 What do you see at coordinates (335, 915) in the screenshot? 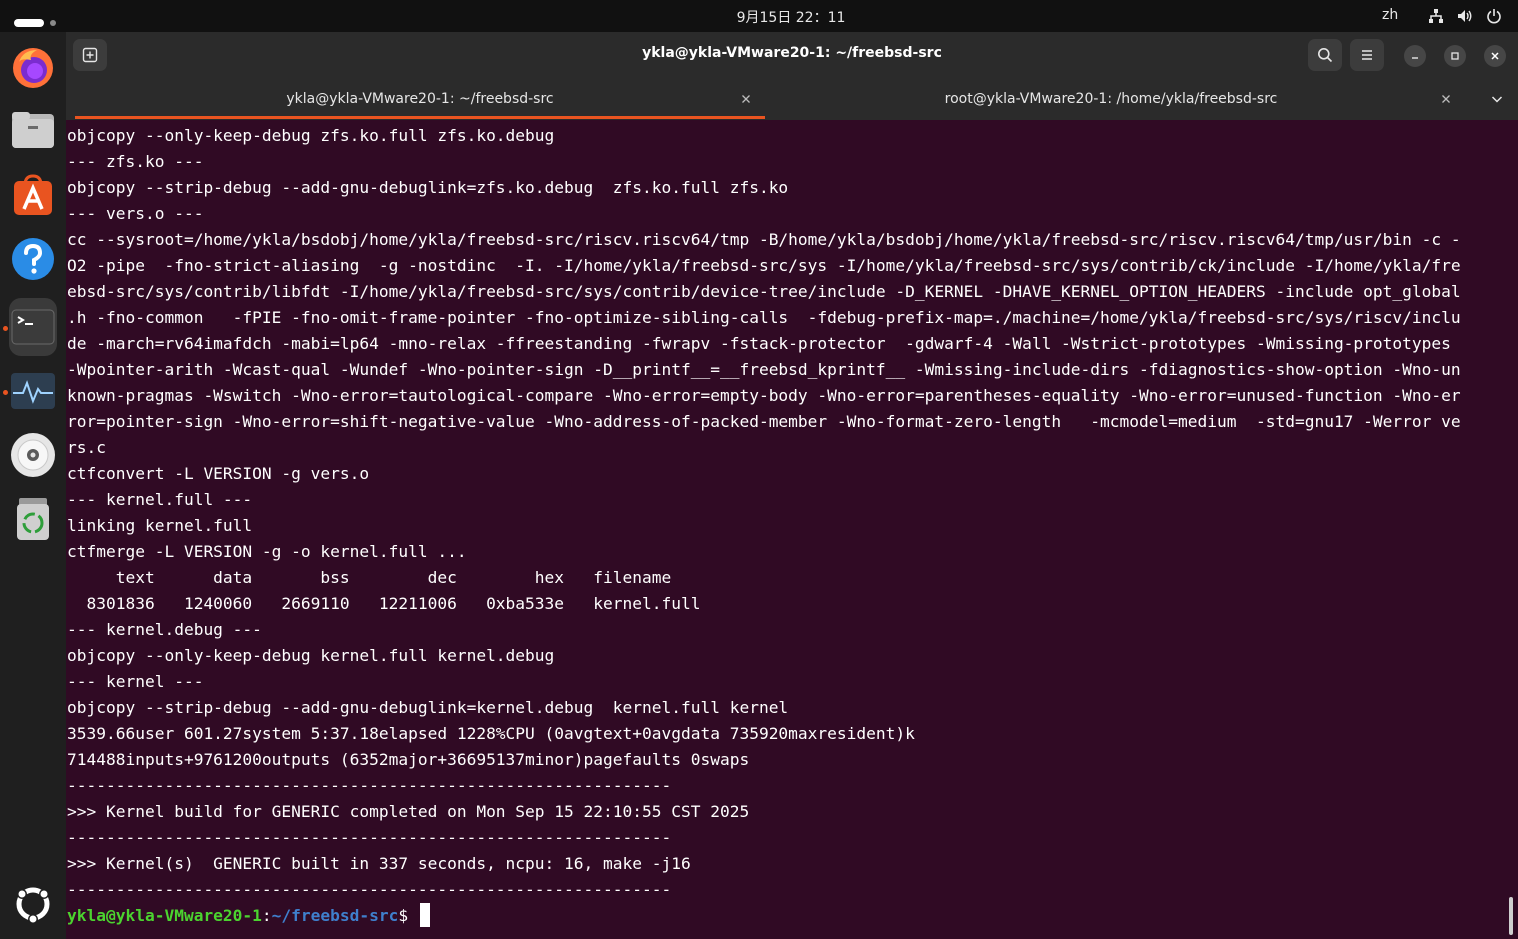
I see `prompt-path: ~/freebsd-src` at bounding box center [335, 915].